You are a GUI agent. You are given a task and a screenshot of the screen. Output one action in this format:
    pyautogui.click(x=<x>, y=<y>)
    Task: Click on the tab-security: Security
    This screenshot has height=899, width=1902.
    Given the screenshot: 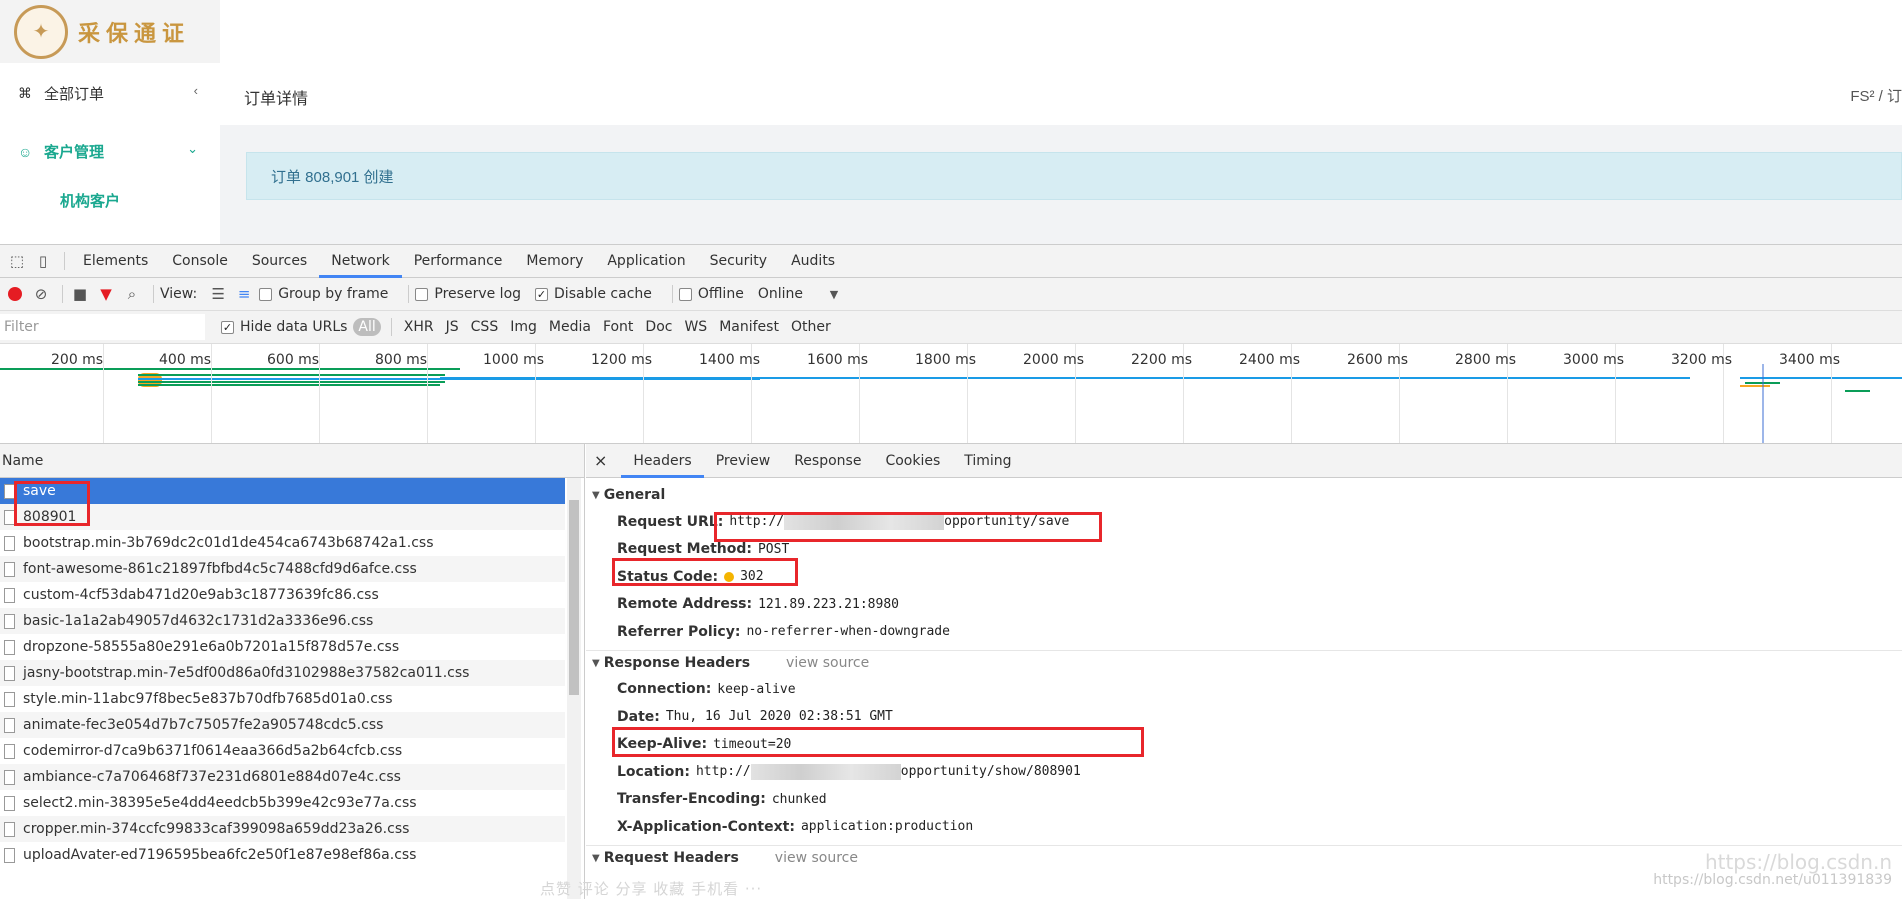 What is the action you would take?
    pyautogui.click(x=739, y=261)
    